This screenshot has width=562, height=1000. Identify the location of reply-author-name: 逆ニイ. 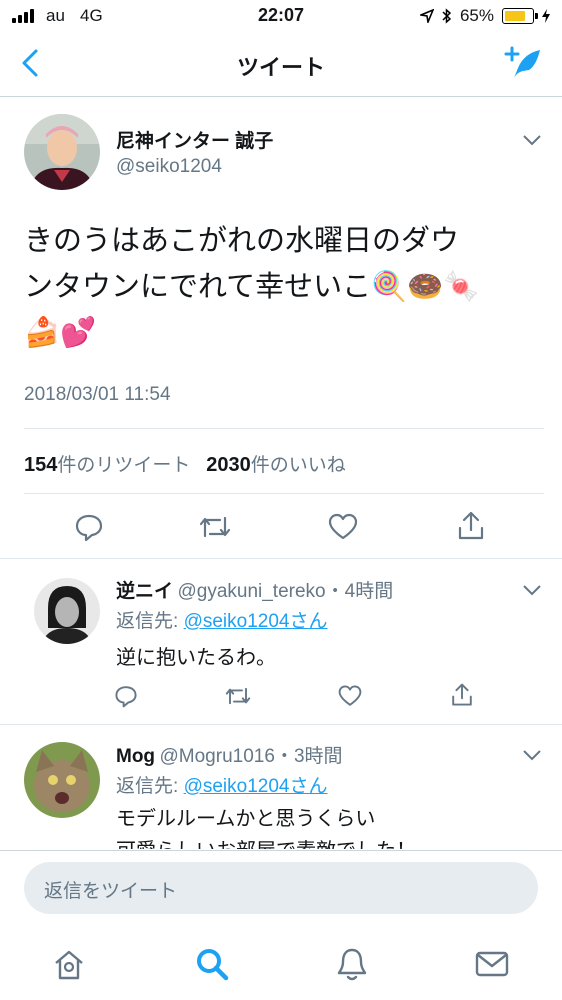
(144, 591).